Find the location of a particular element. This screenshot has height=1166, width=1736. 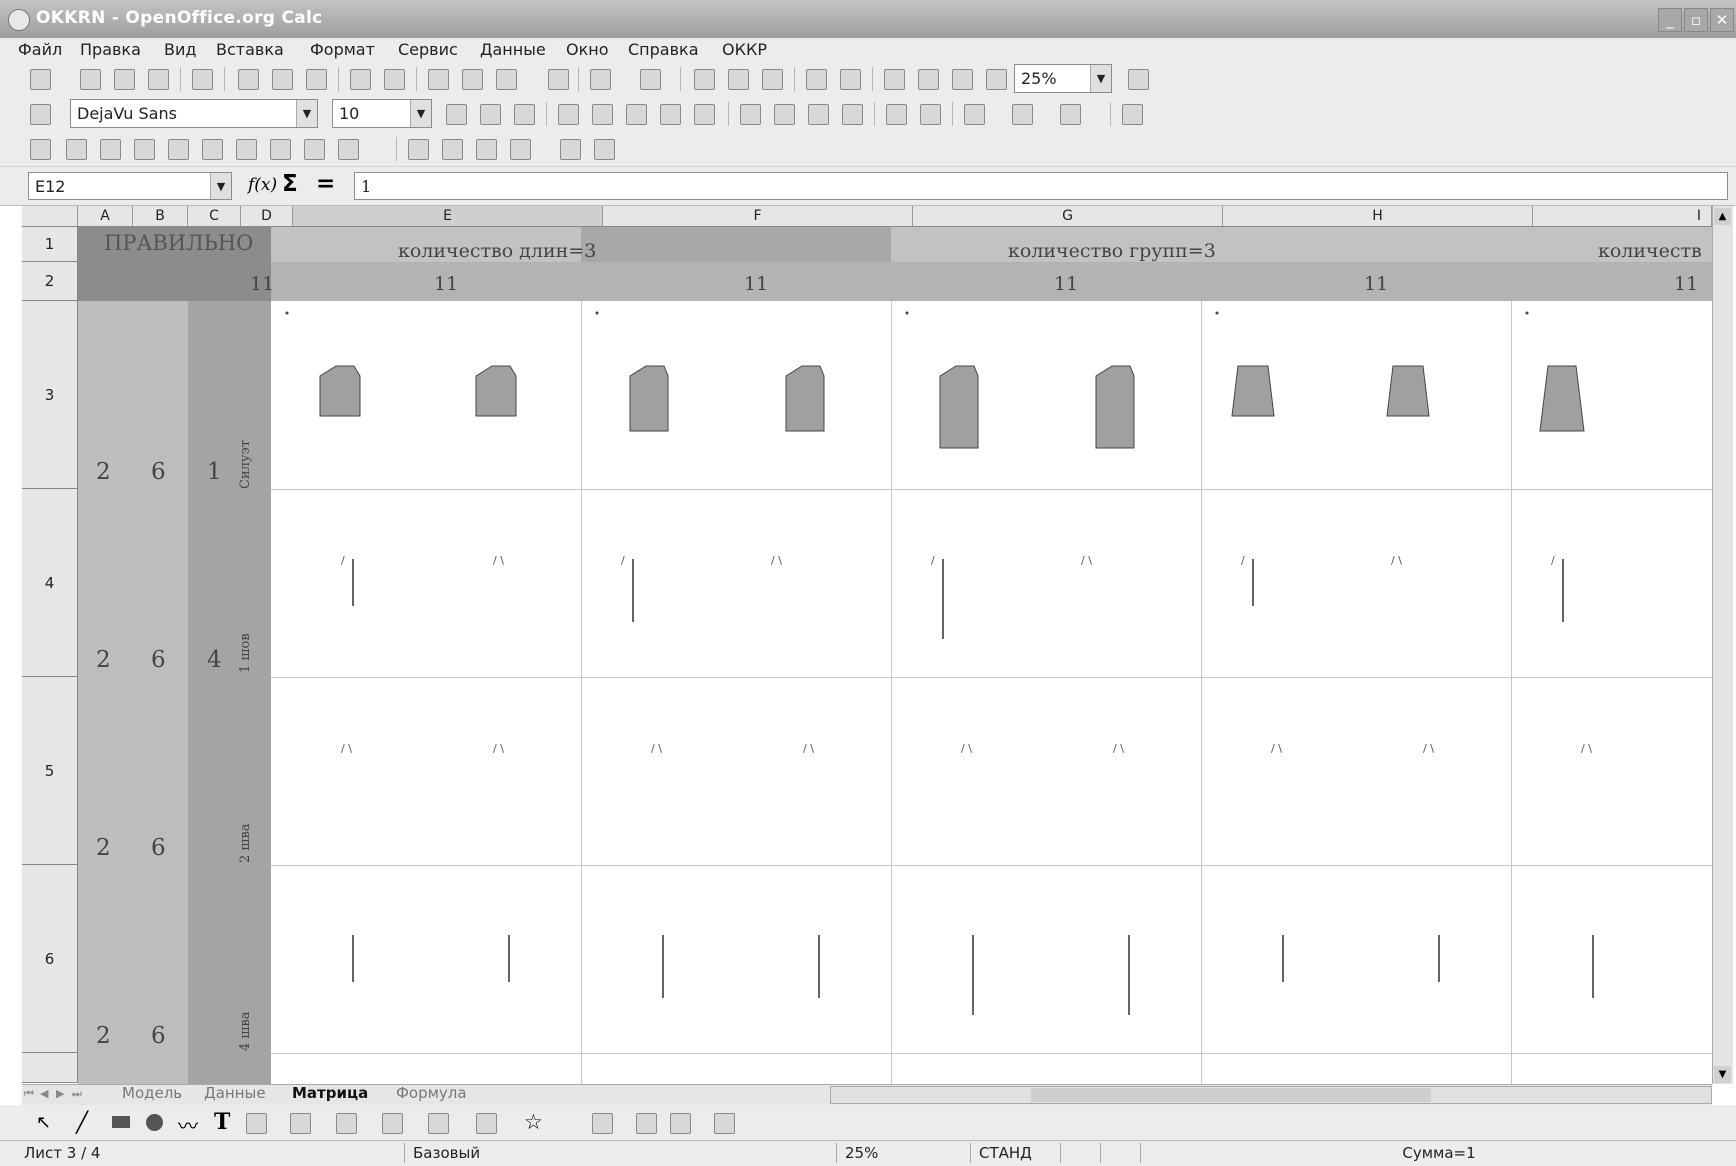

underline-icon is located at coordinates (524, 114).